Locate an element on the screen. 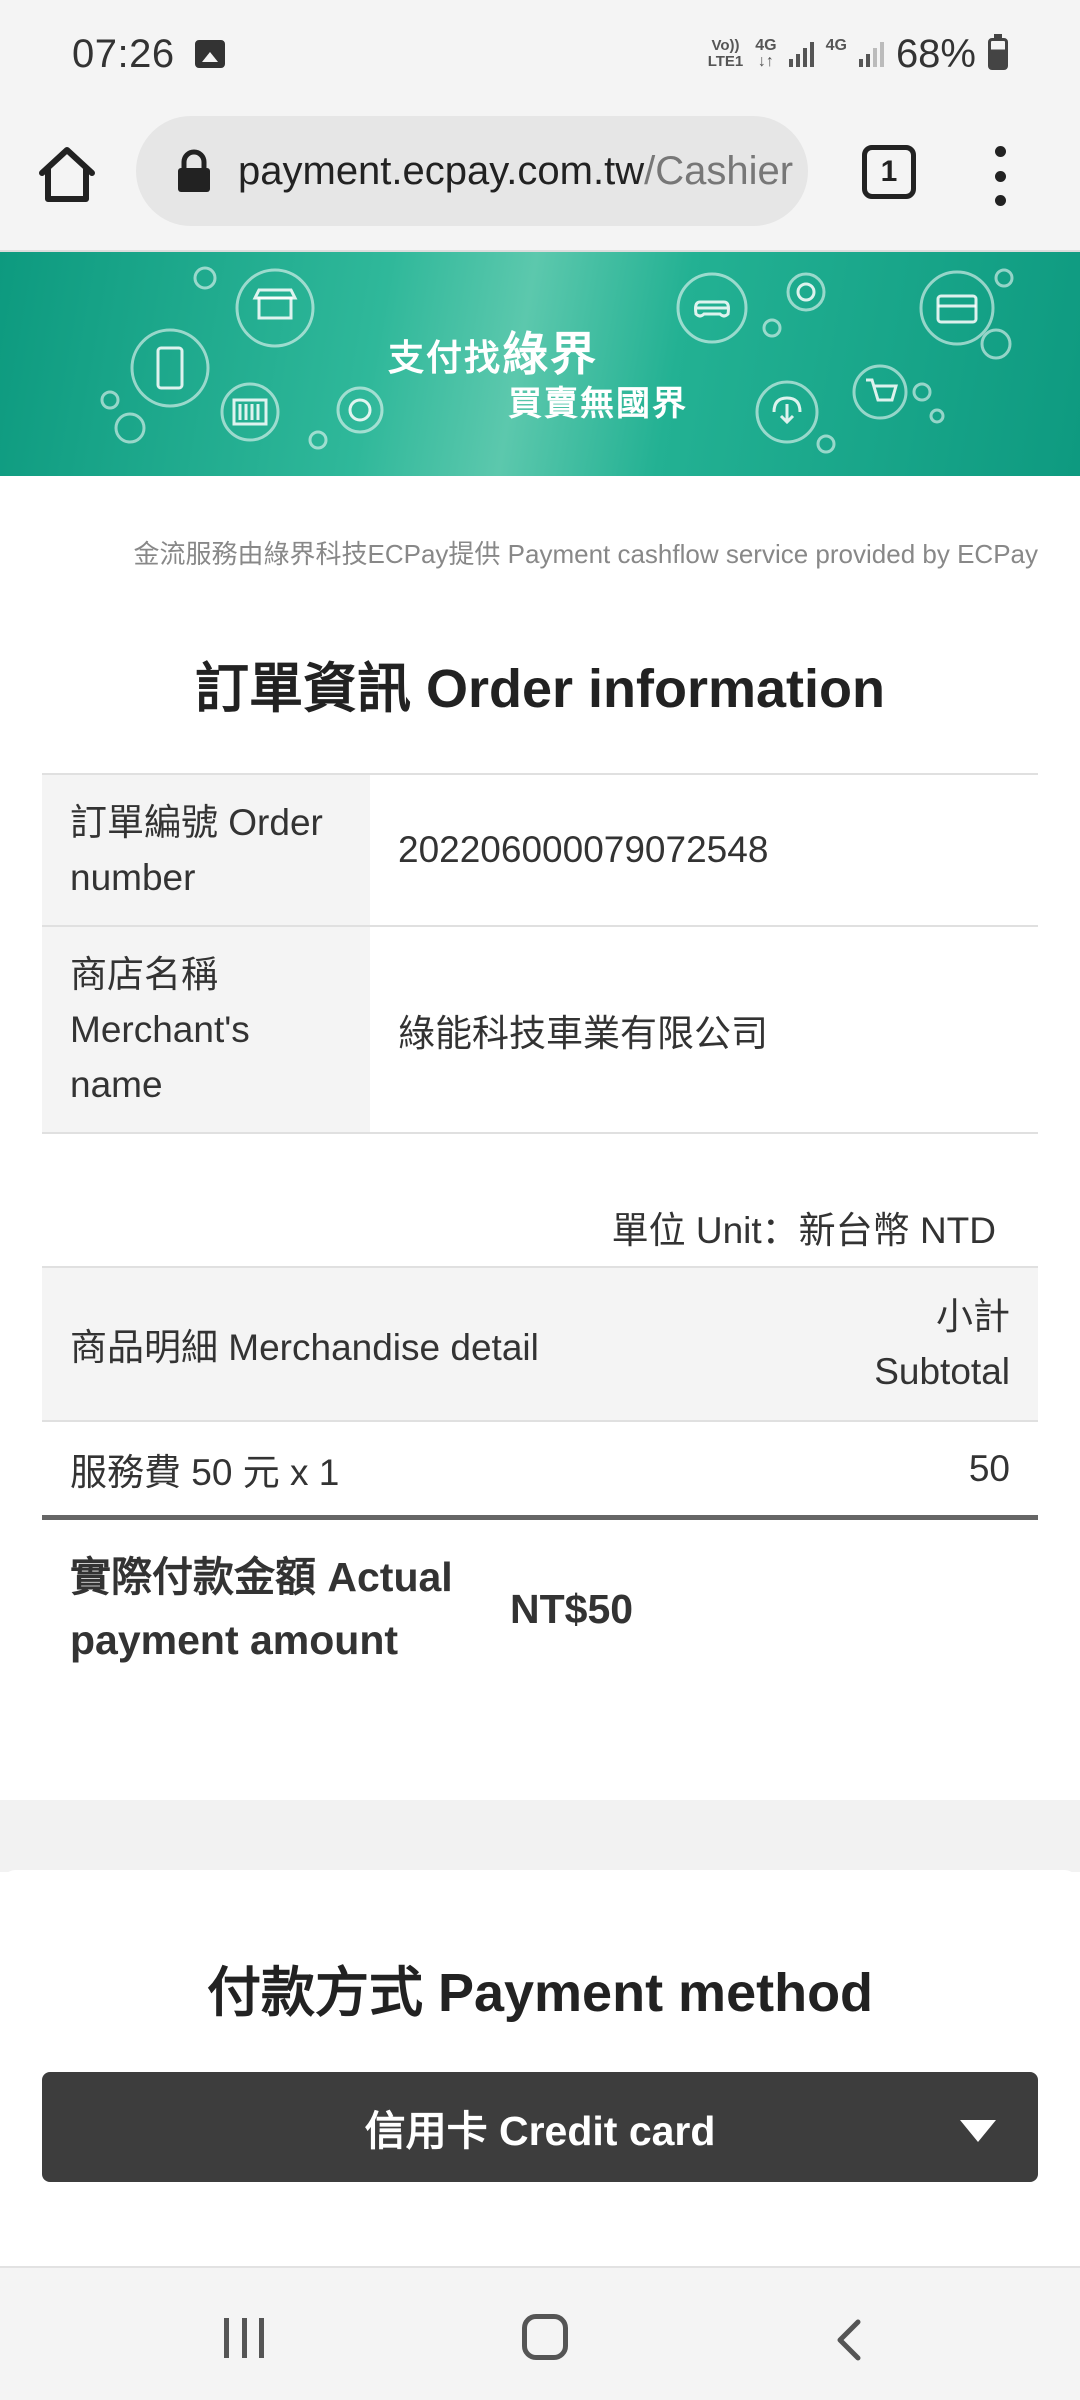 The height and width of the screenshot is (2400, 1080). battery-icon is located at coordinates (998, 52).